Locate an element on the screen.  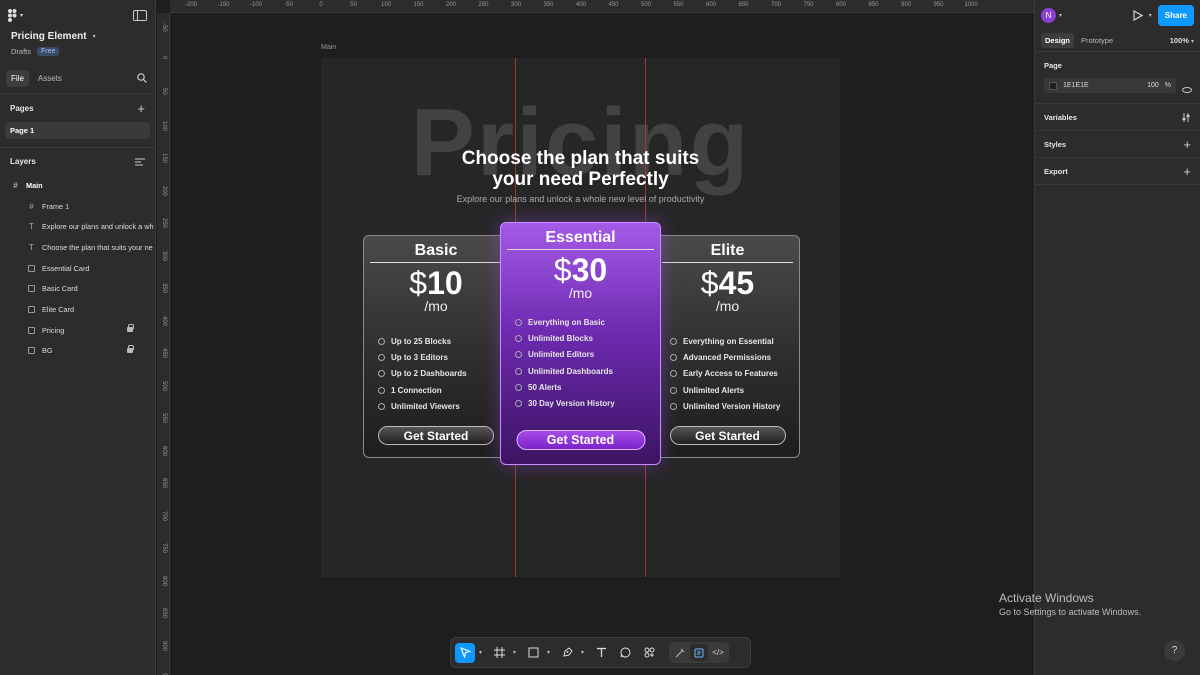
move-tool-button is located at coordinates (465, 652).